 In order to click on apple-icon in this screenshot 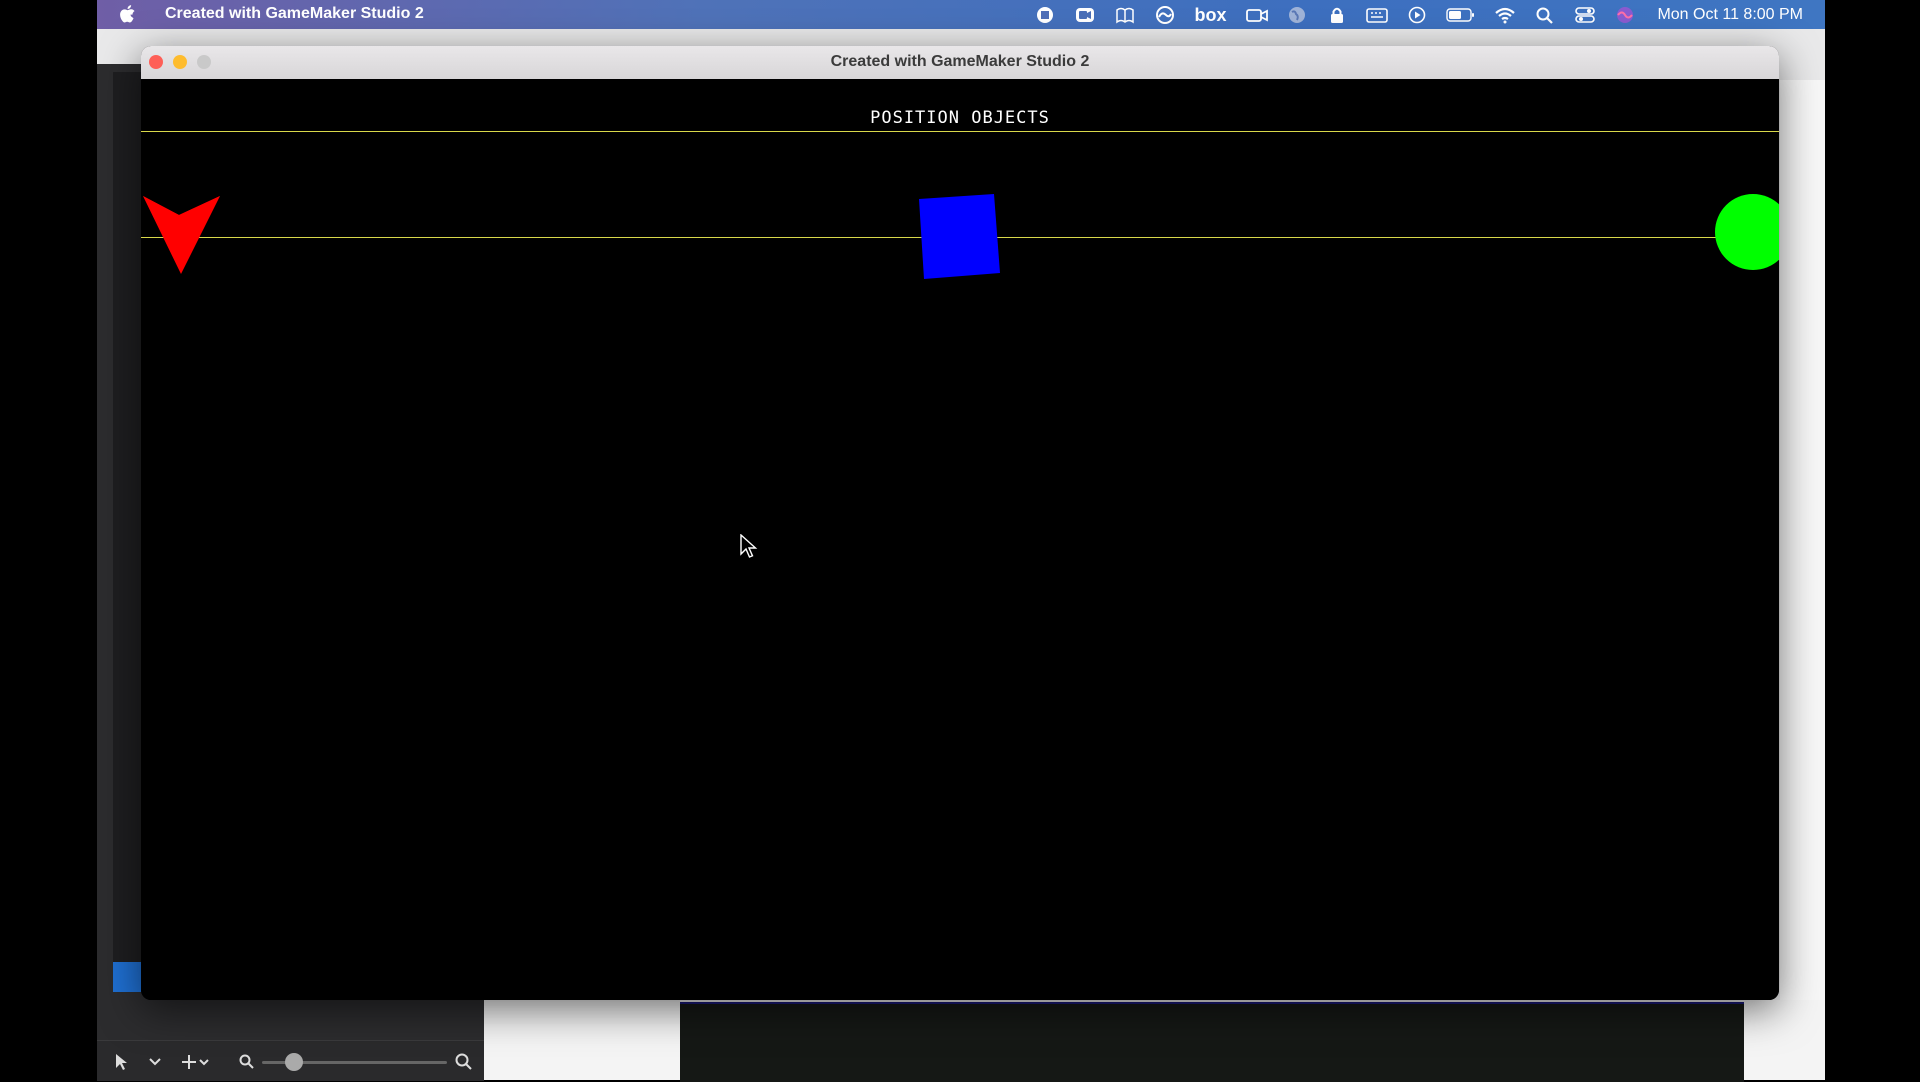, I will do `click(128, 14)`.